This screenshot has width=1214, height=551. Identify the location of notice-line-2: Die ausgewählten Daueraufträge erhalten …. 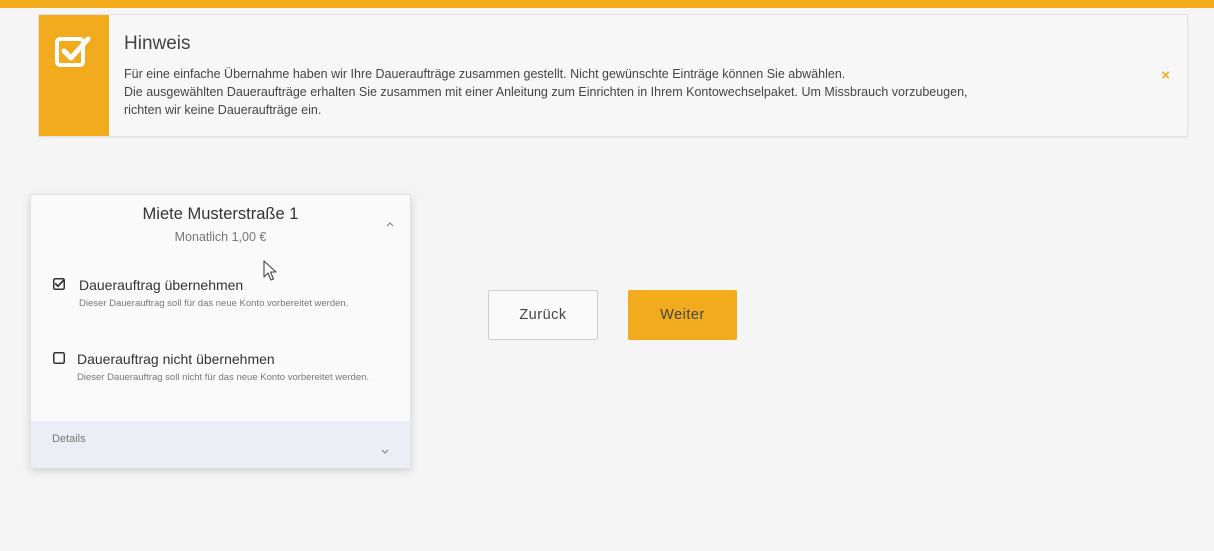
(546, 92).